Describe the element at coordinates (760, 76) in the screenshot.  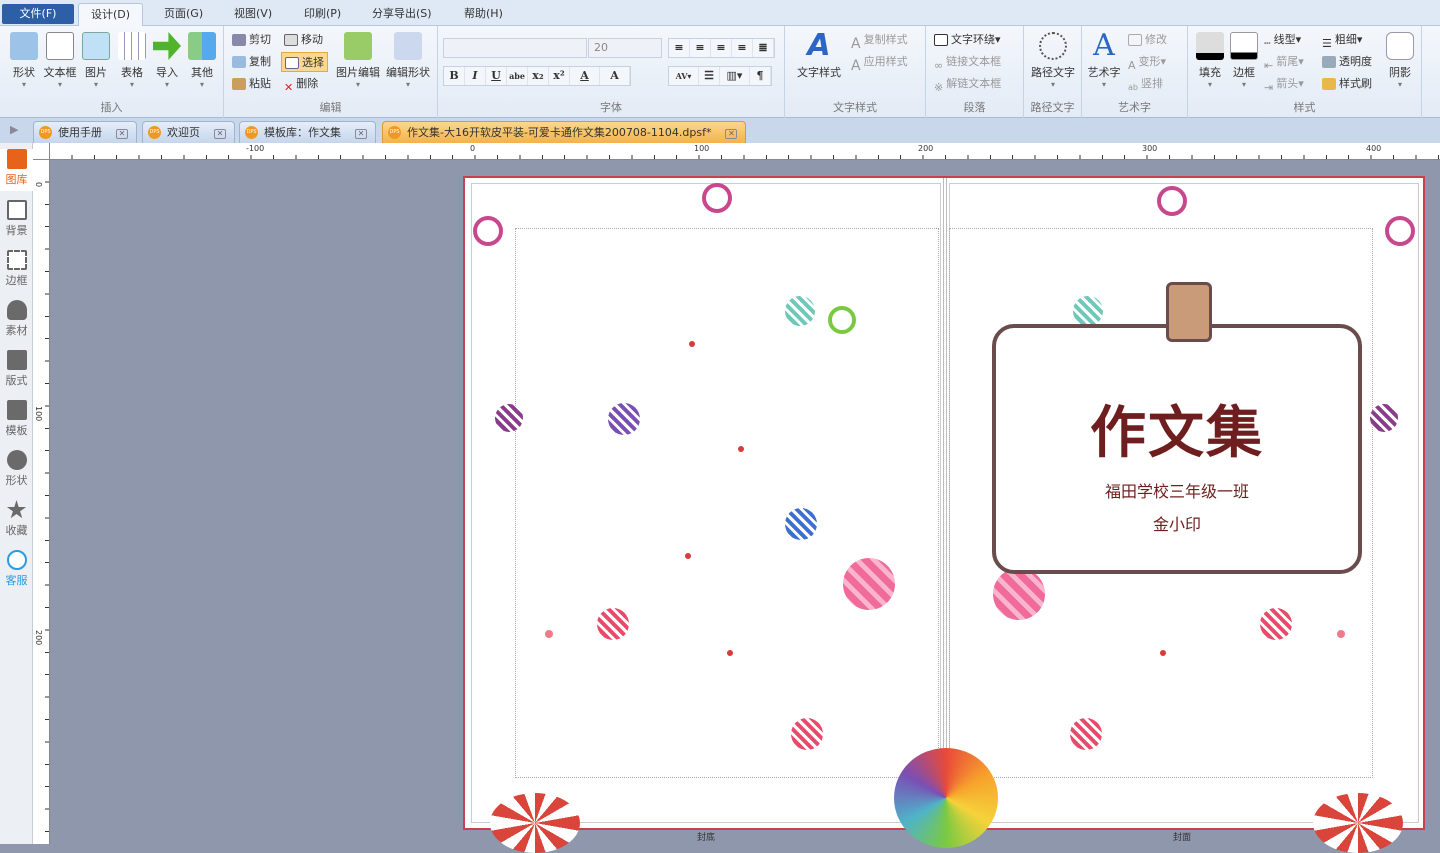
I see `paragraph-icon: ¶` at that location.